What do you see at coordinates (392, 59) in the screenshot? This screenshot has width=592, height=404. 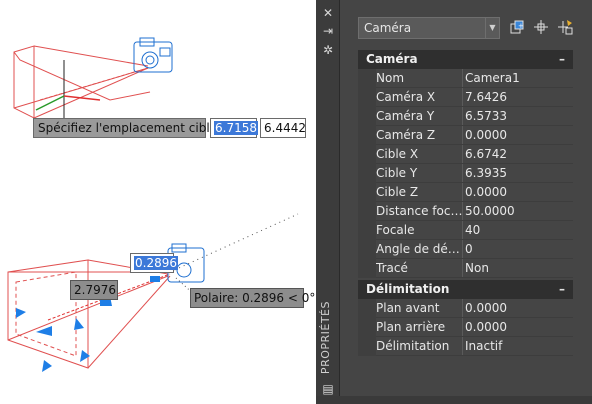 I see `section-camera-title: Caméra` at bounding box center [392, 59].